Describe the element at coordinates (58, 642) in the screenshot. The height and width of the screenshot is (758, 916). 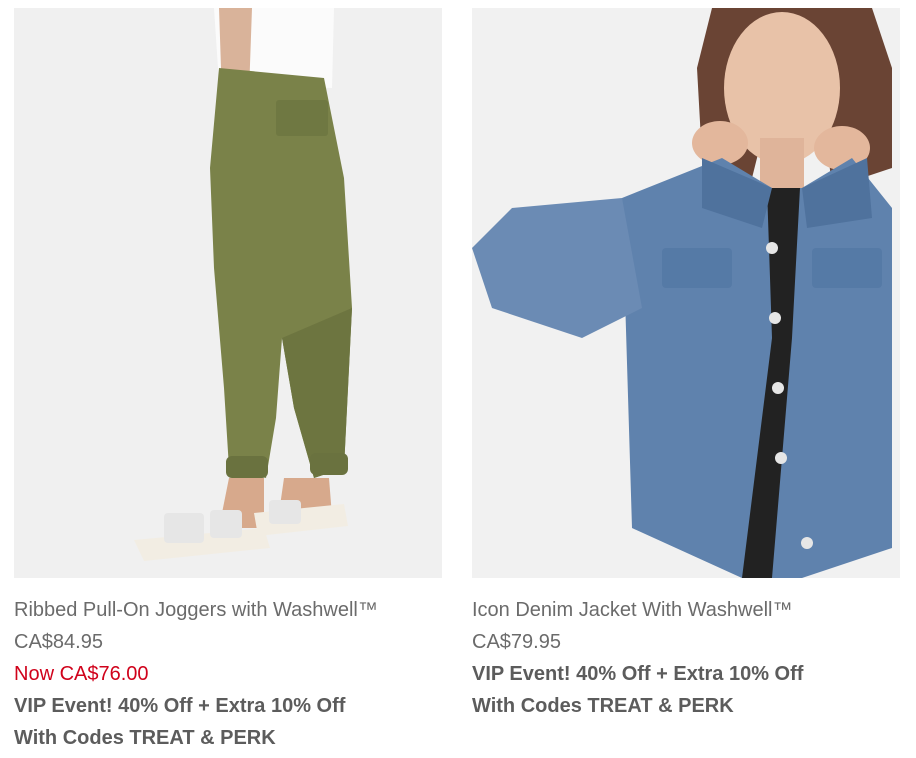
I see `original-price: CA$84.95` at that location.